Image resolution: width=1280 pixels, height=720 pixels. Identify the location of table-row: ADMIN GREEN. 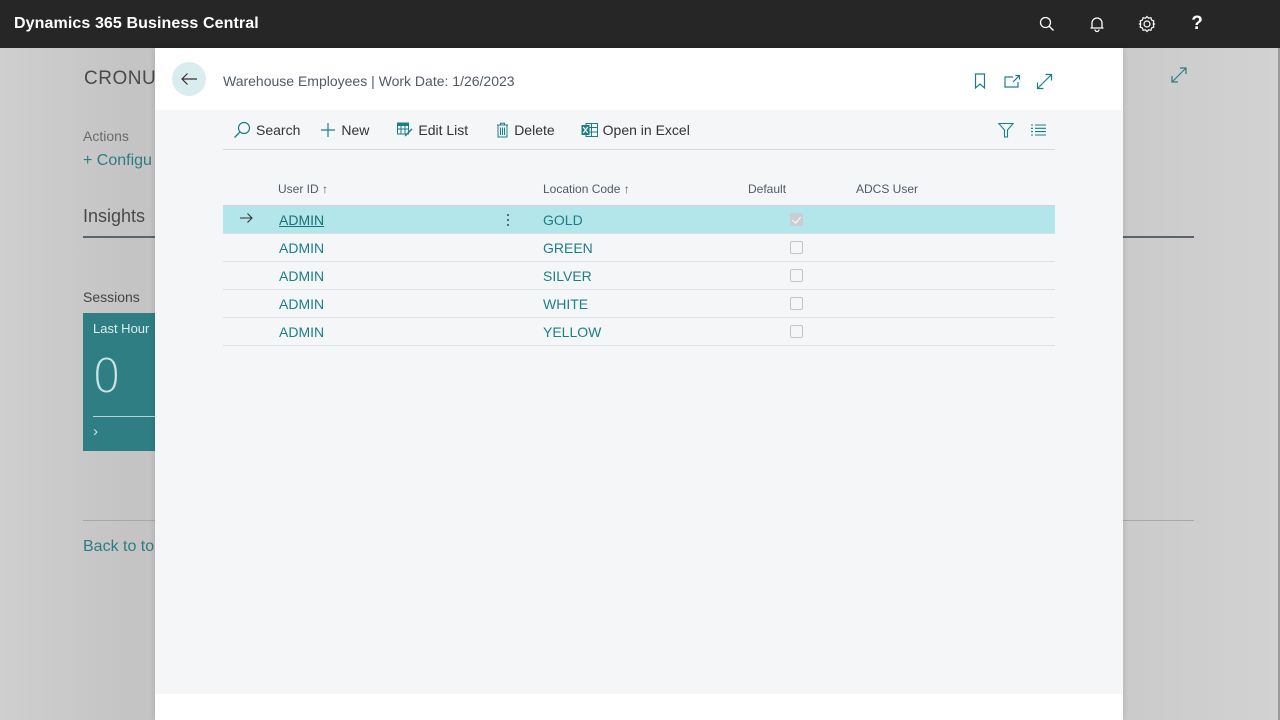
(639, 248).